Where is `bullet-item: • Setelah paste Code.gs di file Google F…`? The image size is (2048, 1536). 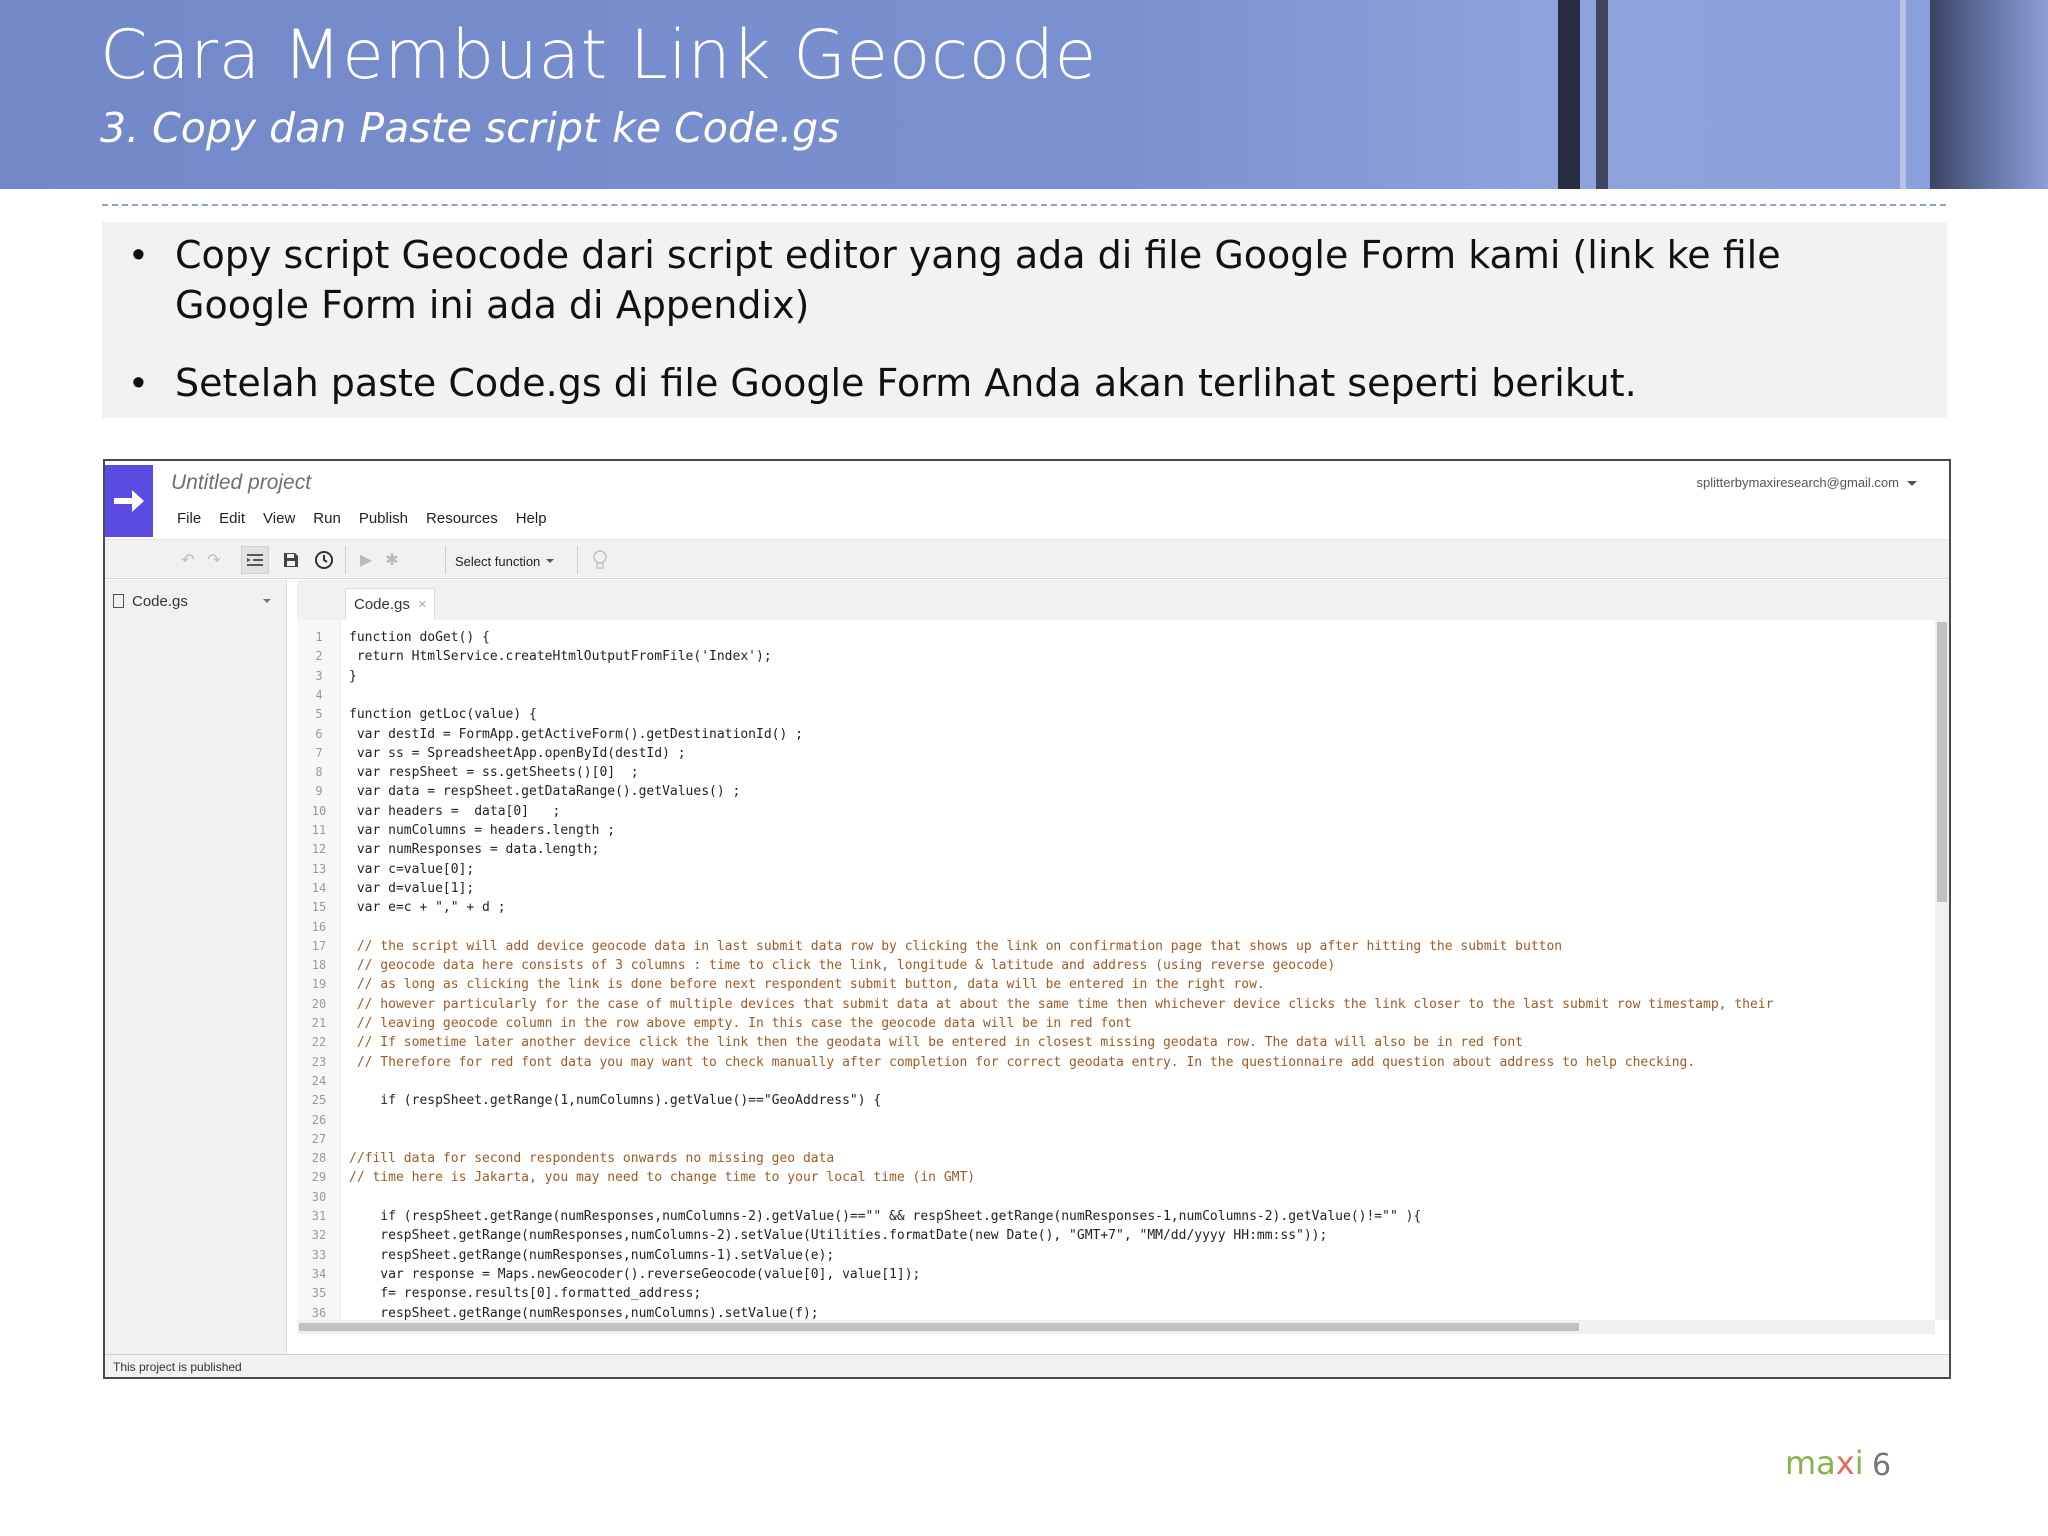 bullet-item: • Setelah paste Code.gs di file Google F… is located at coordinates (998, 383).